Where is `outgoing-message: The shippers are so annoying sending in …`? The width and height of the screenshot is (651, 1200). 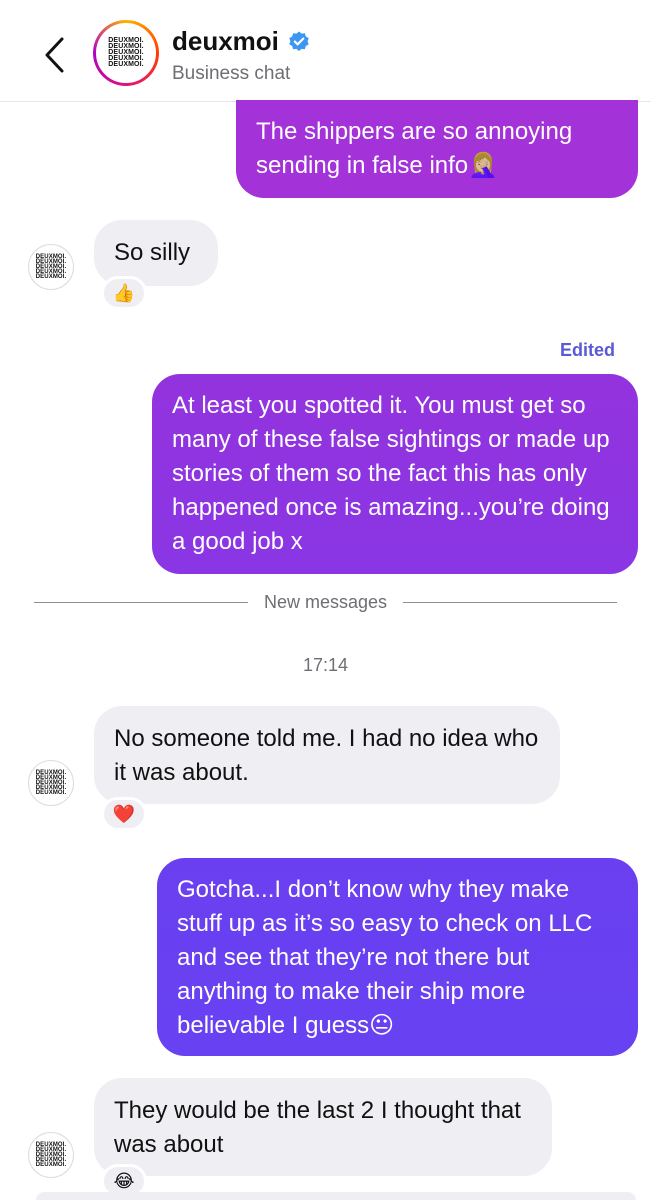 outgoing-message: The shippers are so annoying sending in … is located at coordinates (437, 149).